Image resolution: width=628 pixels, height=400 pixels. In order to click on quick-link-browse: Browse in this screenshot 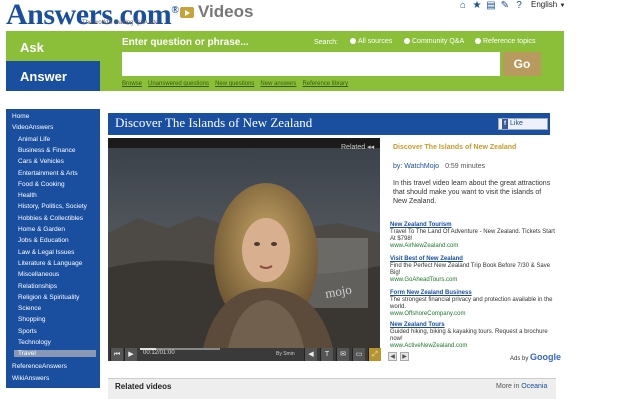, I will do `click(132, 84)`.